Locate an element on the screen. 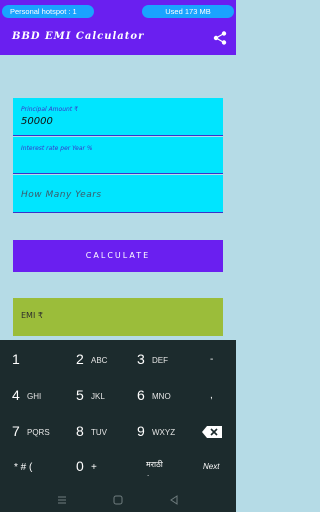 This screenshot has height=512, width=320. comma-key: , is located at coordinates (211, 395).